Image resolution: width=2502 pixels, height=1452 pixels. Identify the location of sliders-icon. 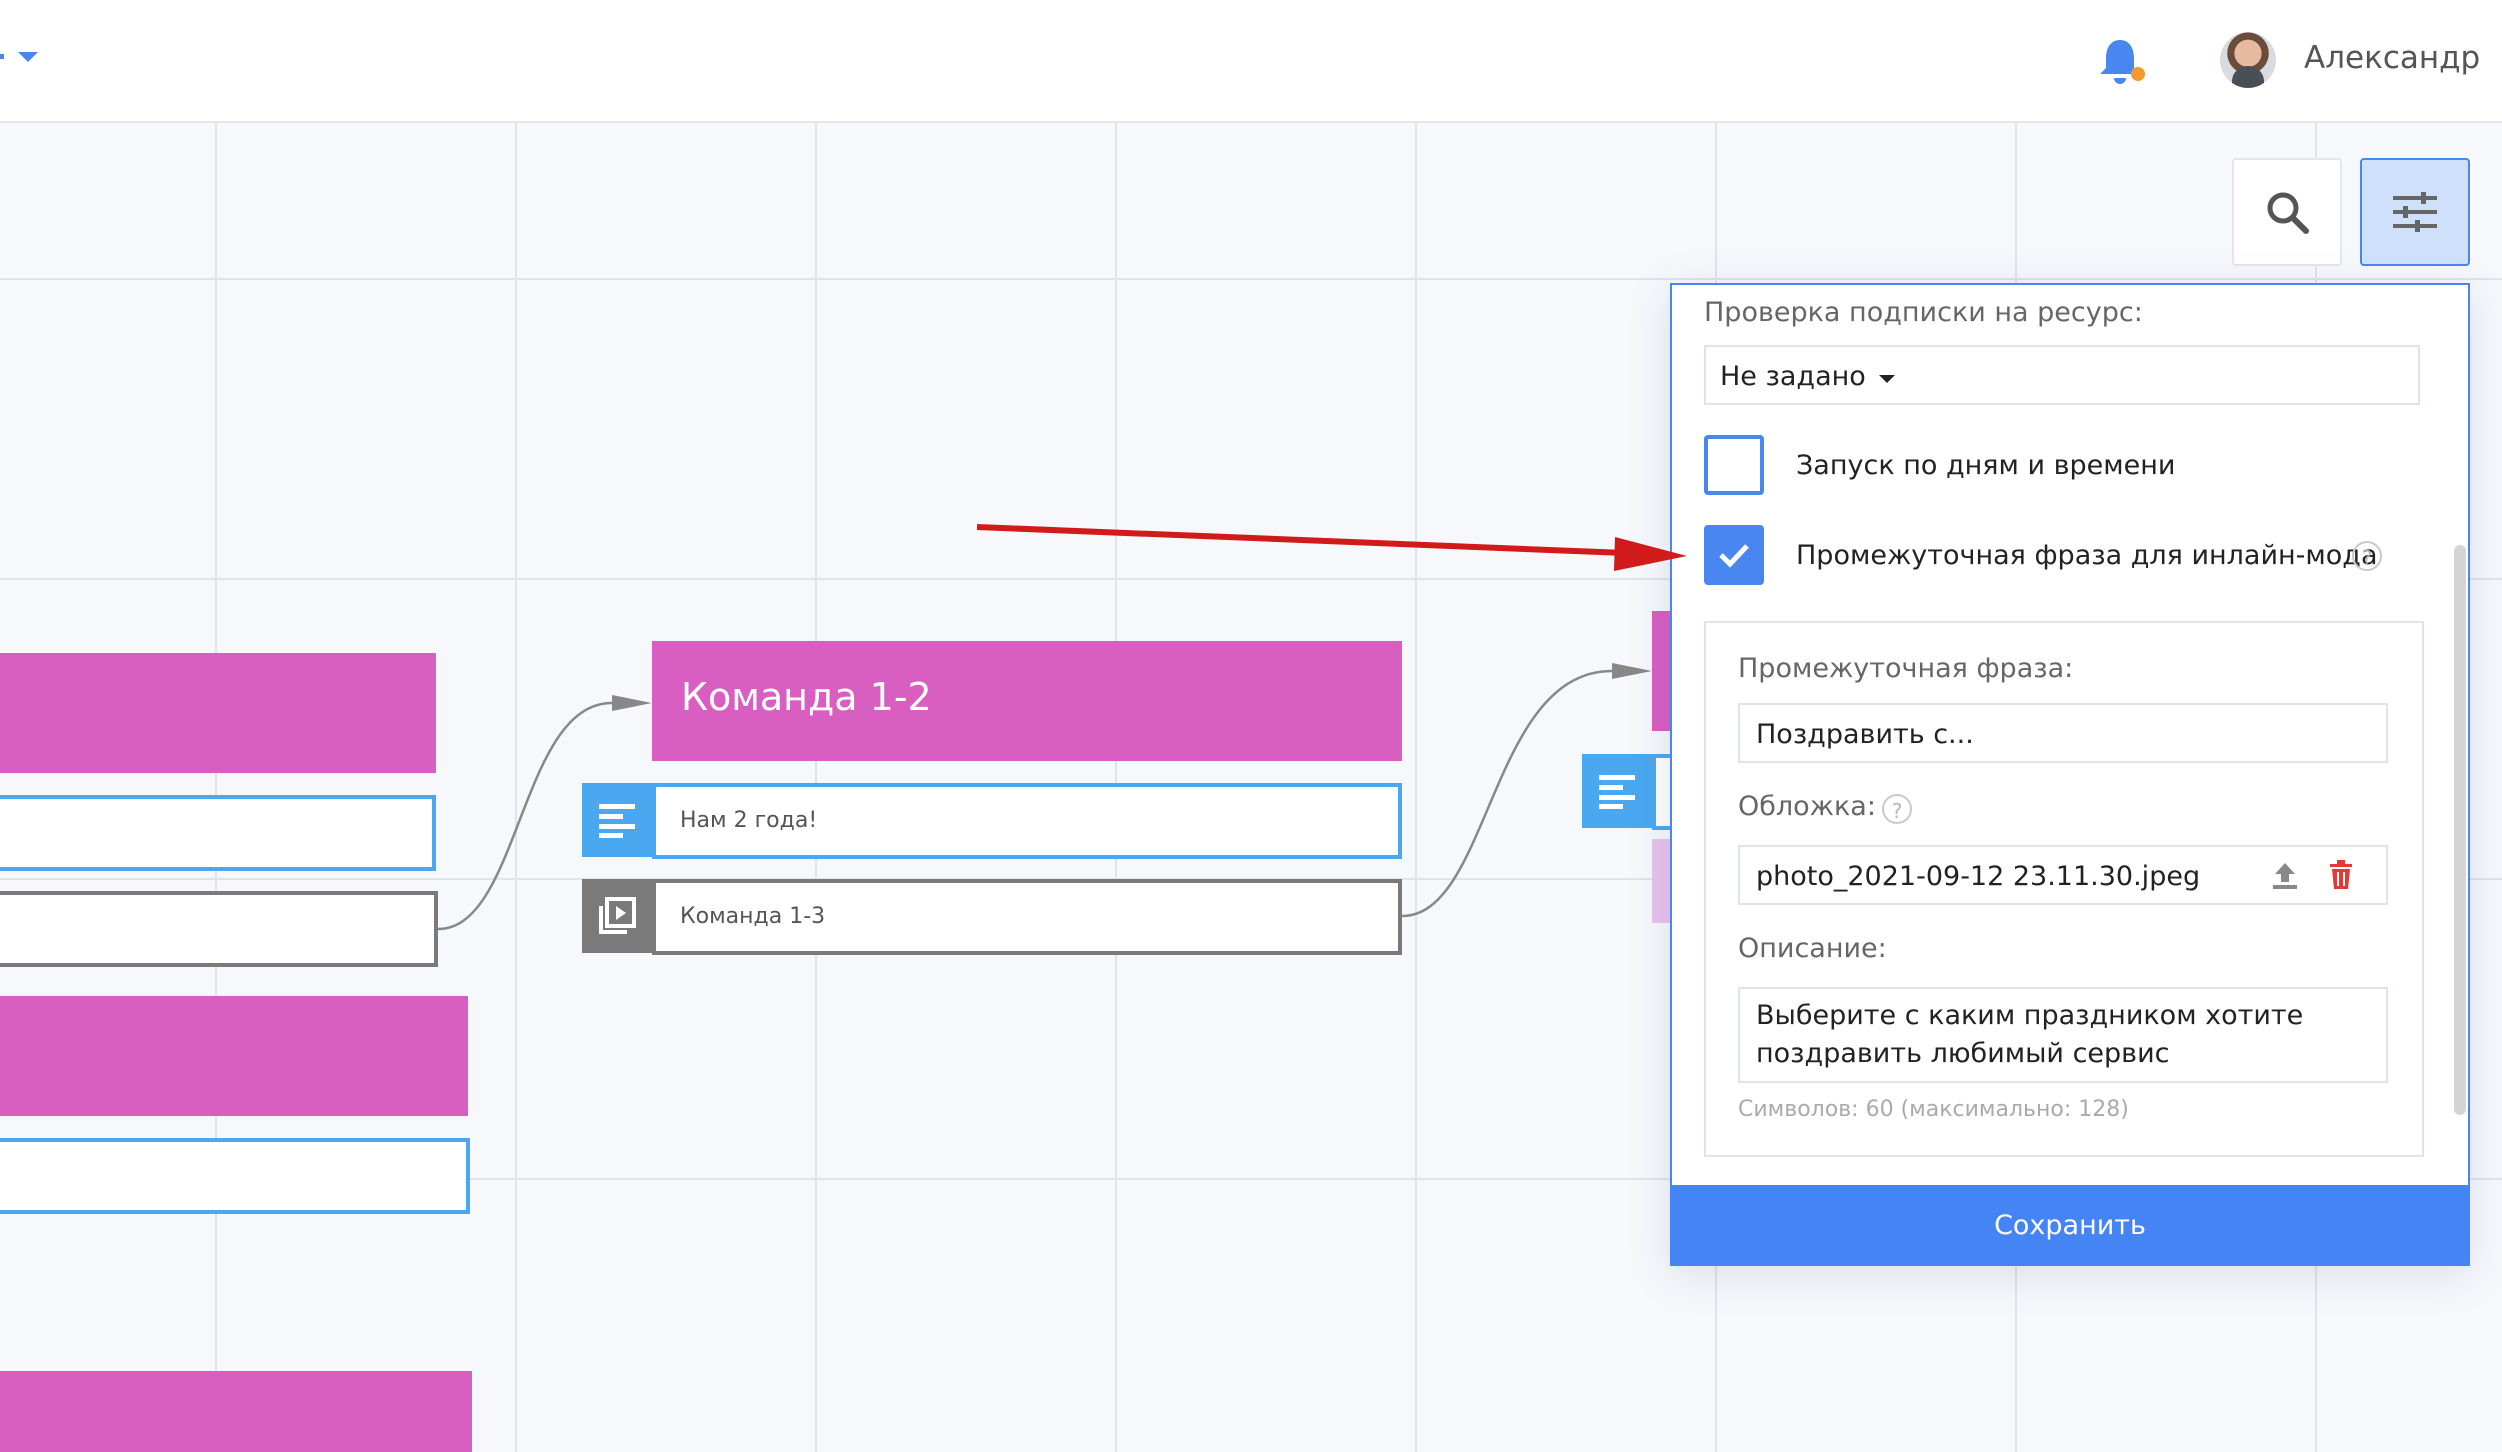
(2415, 212).